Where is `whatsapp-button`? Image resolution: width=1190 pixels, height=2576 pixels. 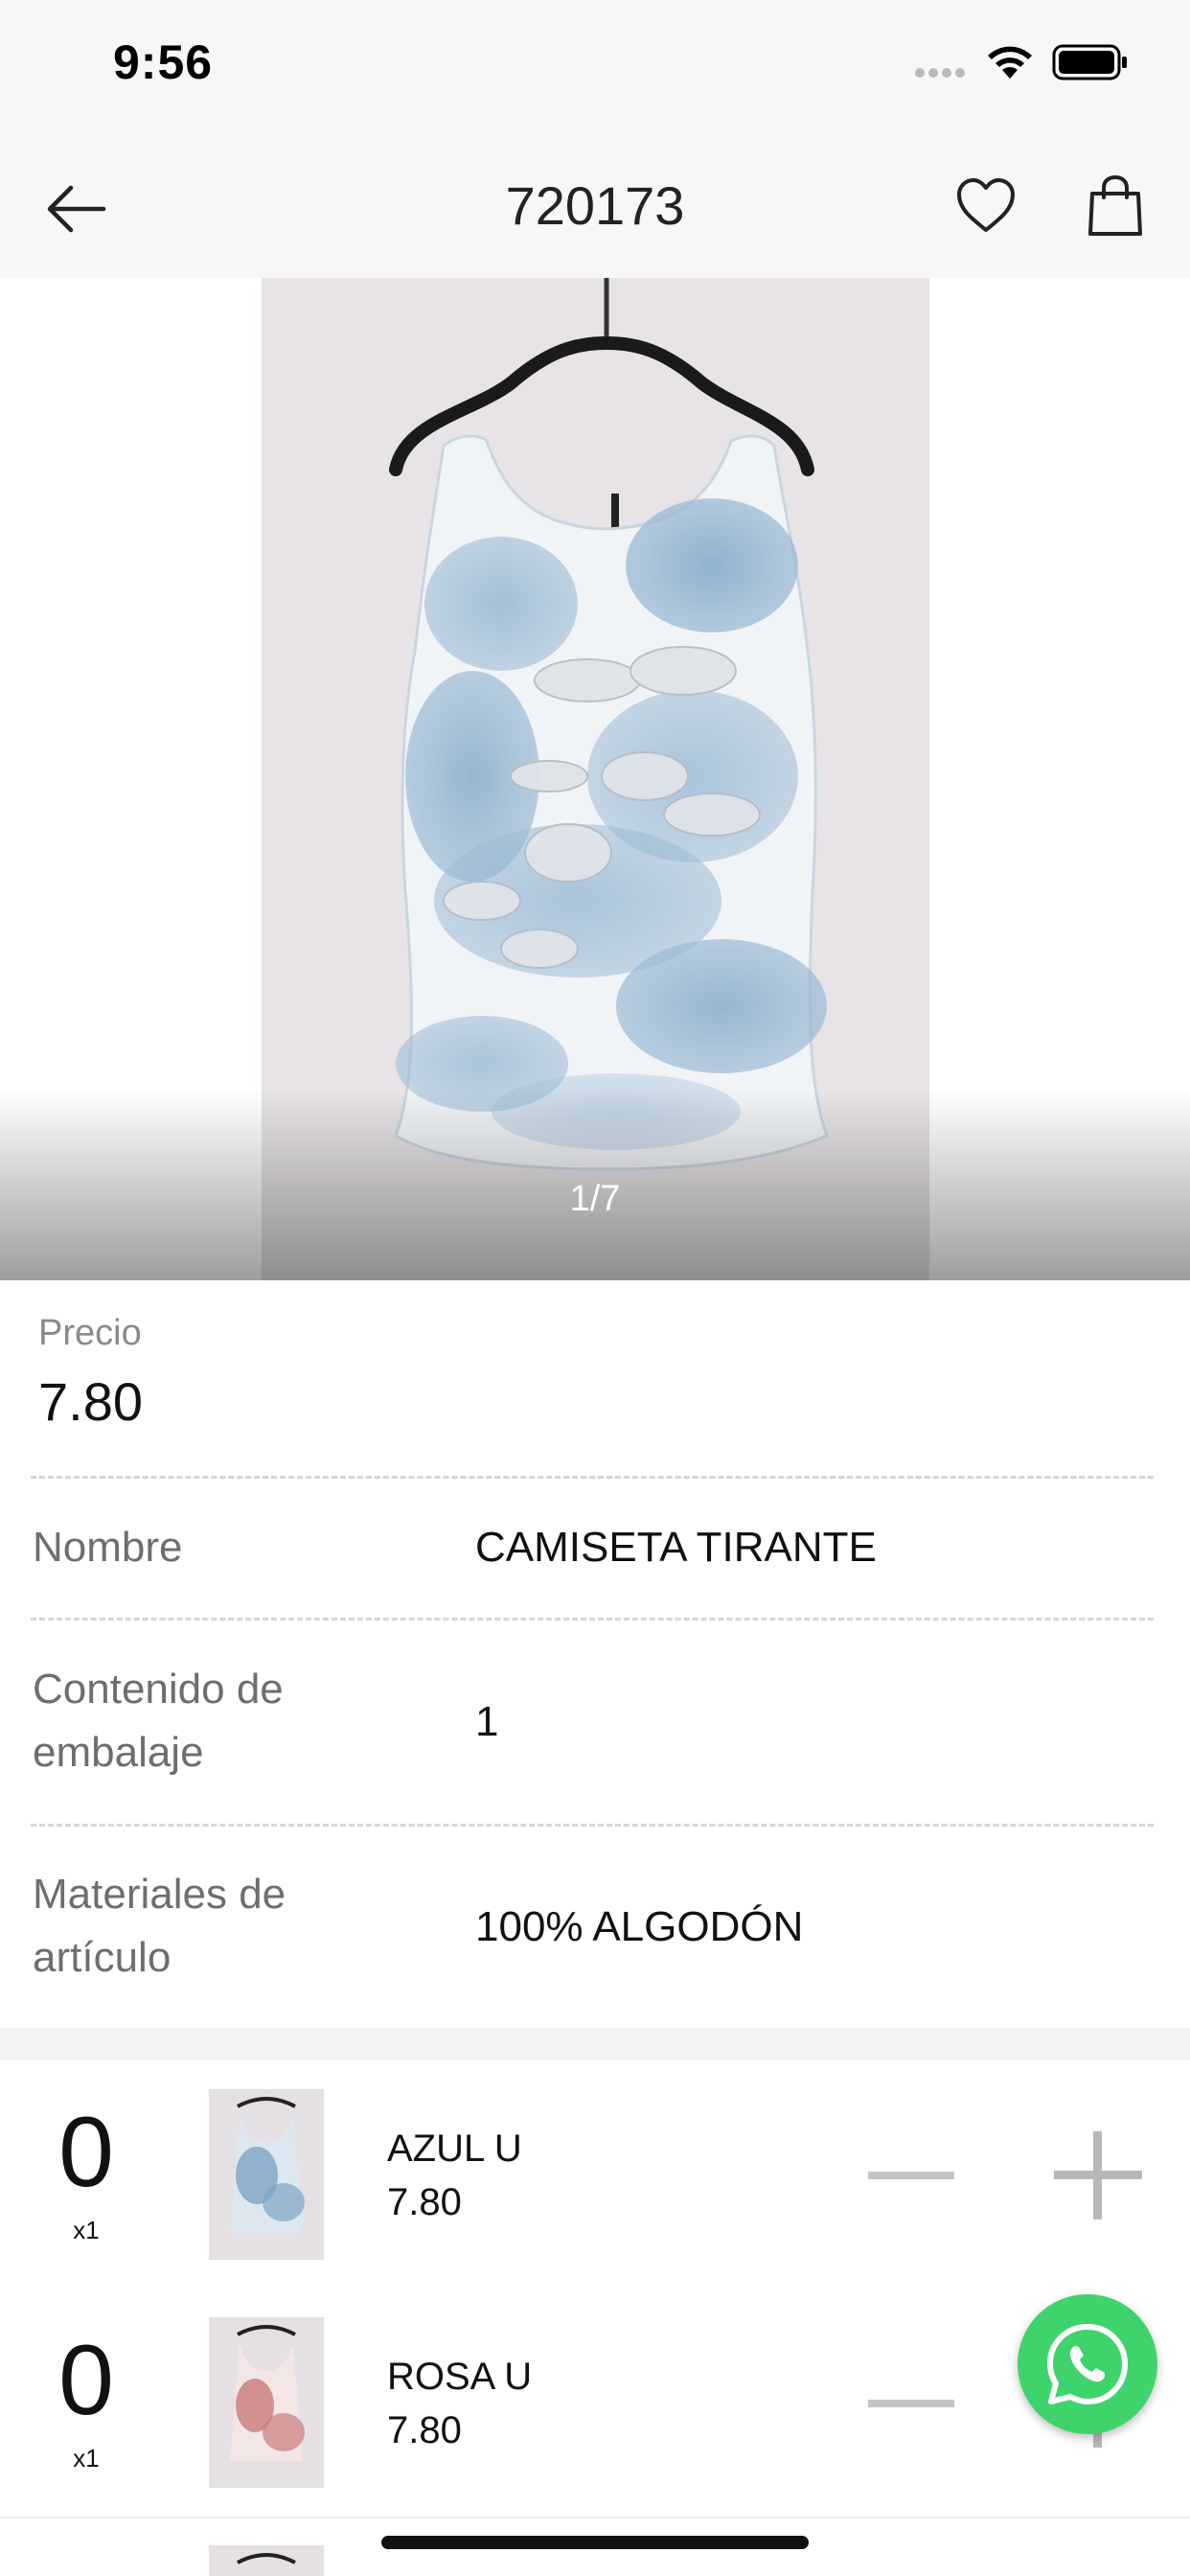 whatsapp-button is located at coordinates (1088, 2364).